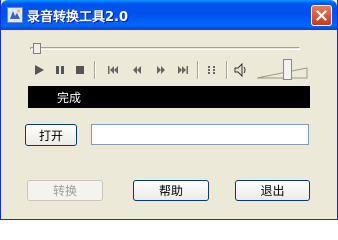  Describe the element at coordinates (282, 73) in the screenshot. I see `volume-ramp` at that location.